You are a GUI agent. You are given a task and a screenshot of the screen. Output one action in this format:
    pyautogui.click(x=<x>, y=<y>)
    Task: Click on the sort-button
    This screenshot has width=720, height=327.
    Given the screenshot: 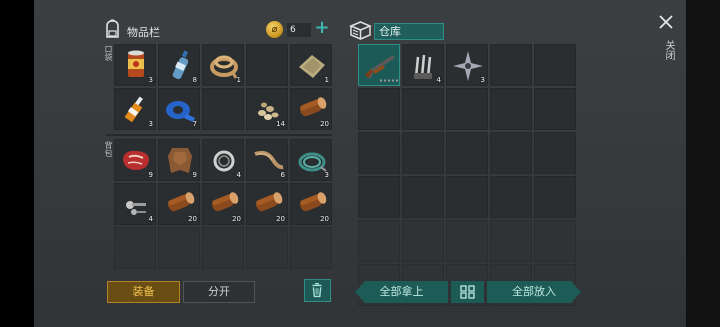 What is the action you would take?
    pyautogui.click(x=467, y=292)
    